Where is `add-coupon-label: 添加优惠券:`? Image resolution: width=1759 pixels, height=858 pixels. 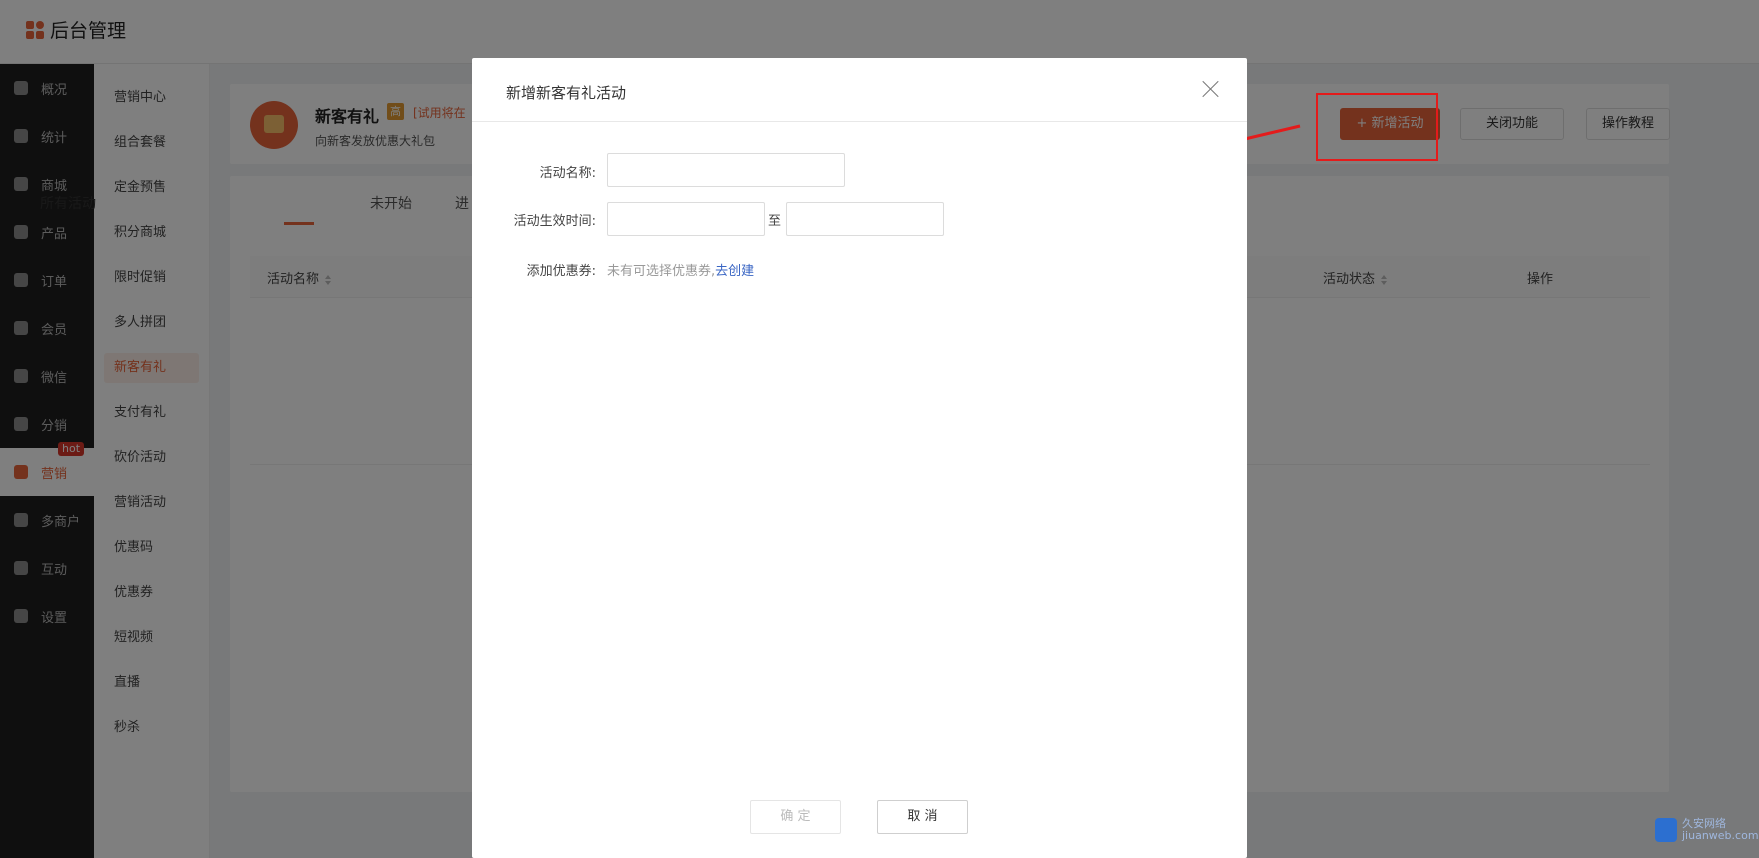
add-coupon-label: 添加优惠券: is located at coordinates (561, 271).